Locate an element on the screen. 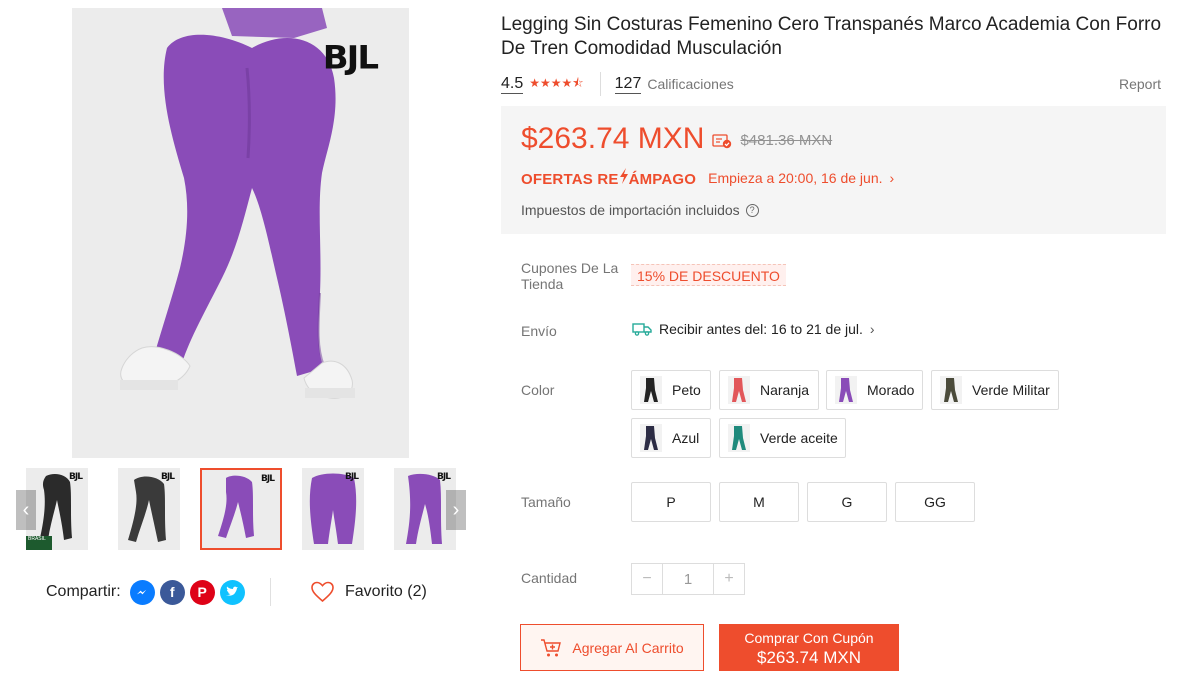 The height and width of the screenshot is (686, 1191). coupons-label: Cupones De La Tienda is located at coordinates (570, 276).